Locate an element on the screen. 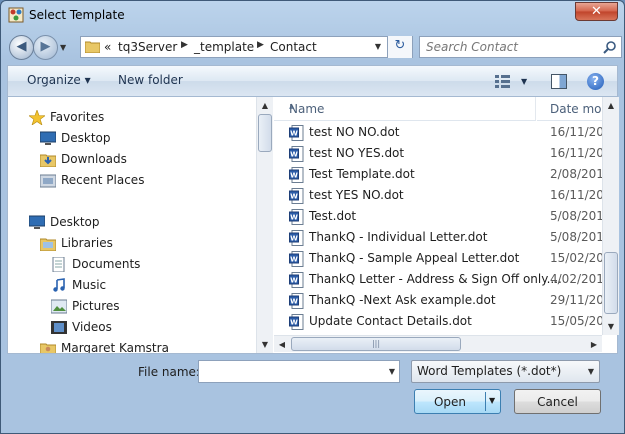 This screenshot has width=625, height=434. sidebar-item-label: Music is located at coordinates (89, 285).